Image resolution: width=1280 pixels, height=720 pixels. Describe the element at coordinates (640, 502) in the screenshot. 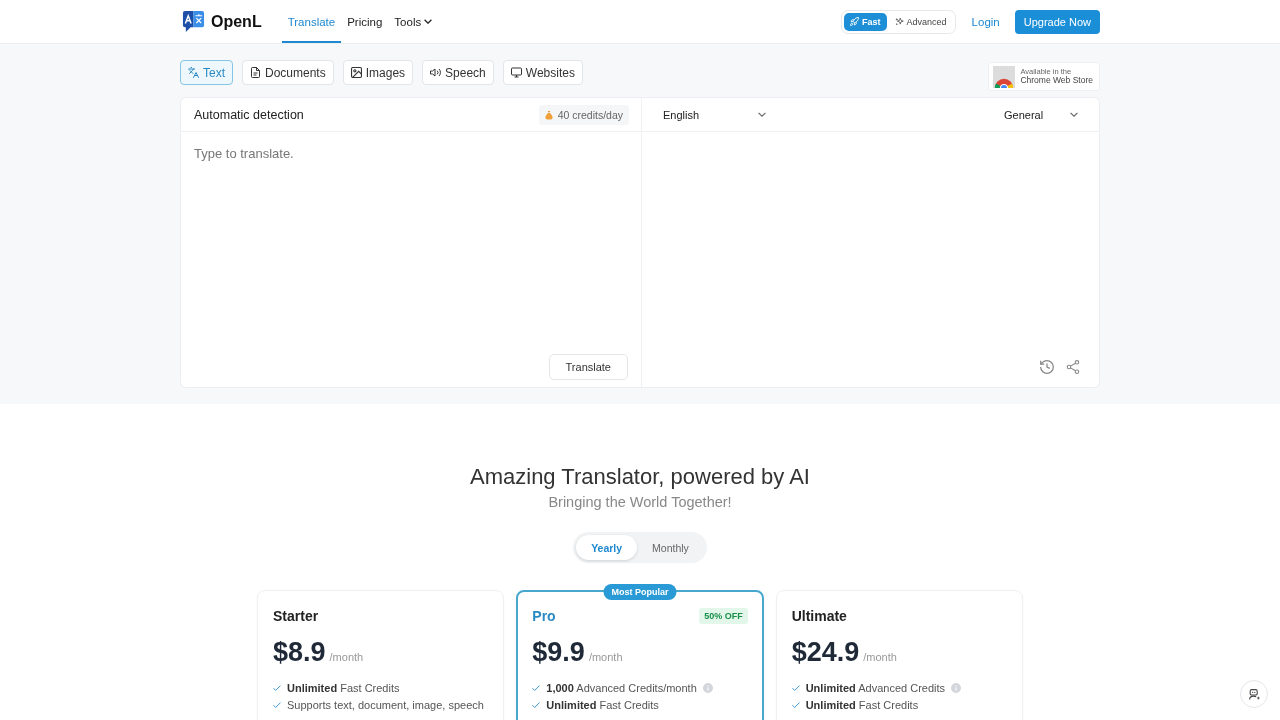

I see `pricing-subtitle: Bringing the World Together!` at that location.